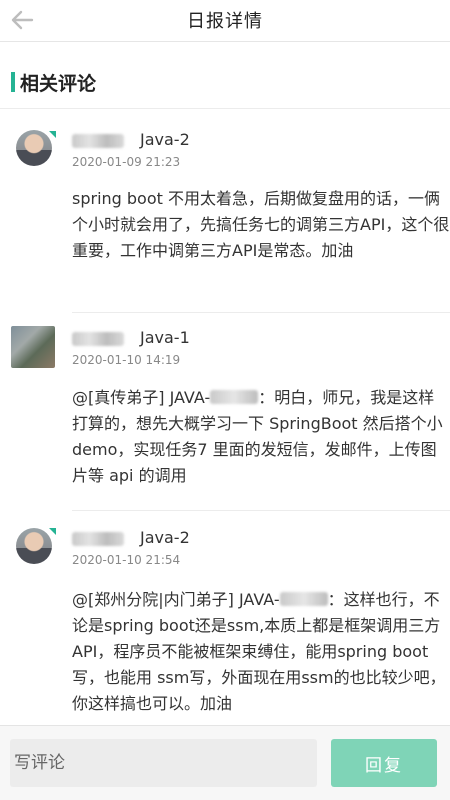  What do you see at coordinates (225, 108) in the screenshot?
I see `section-divider` at bounding box center [225, 108].